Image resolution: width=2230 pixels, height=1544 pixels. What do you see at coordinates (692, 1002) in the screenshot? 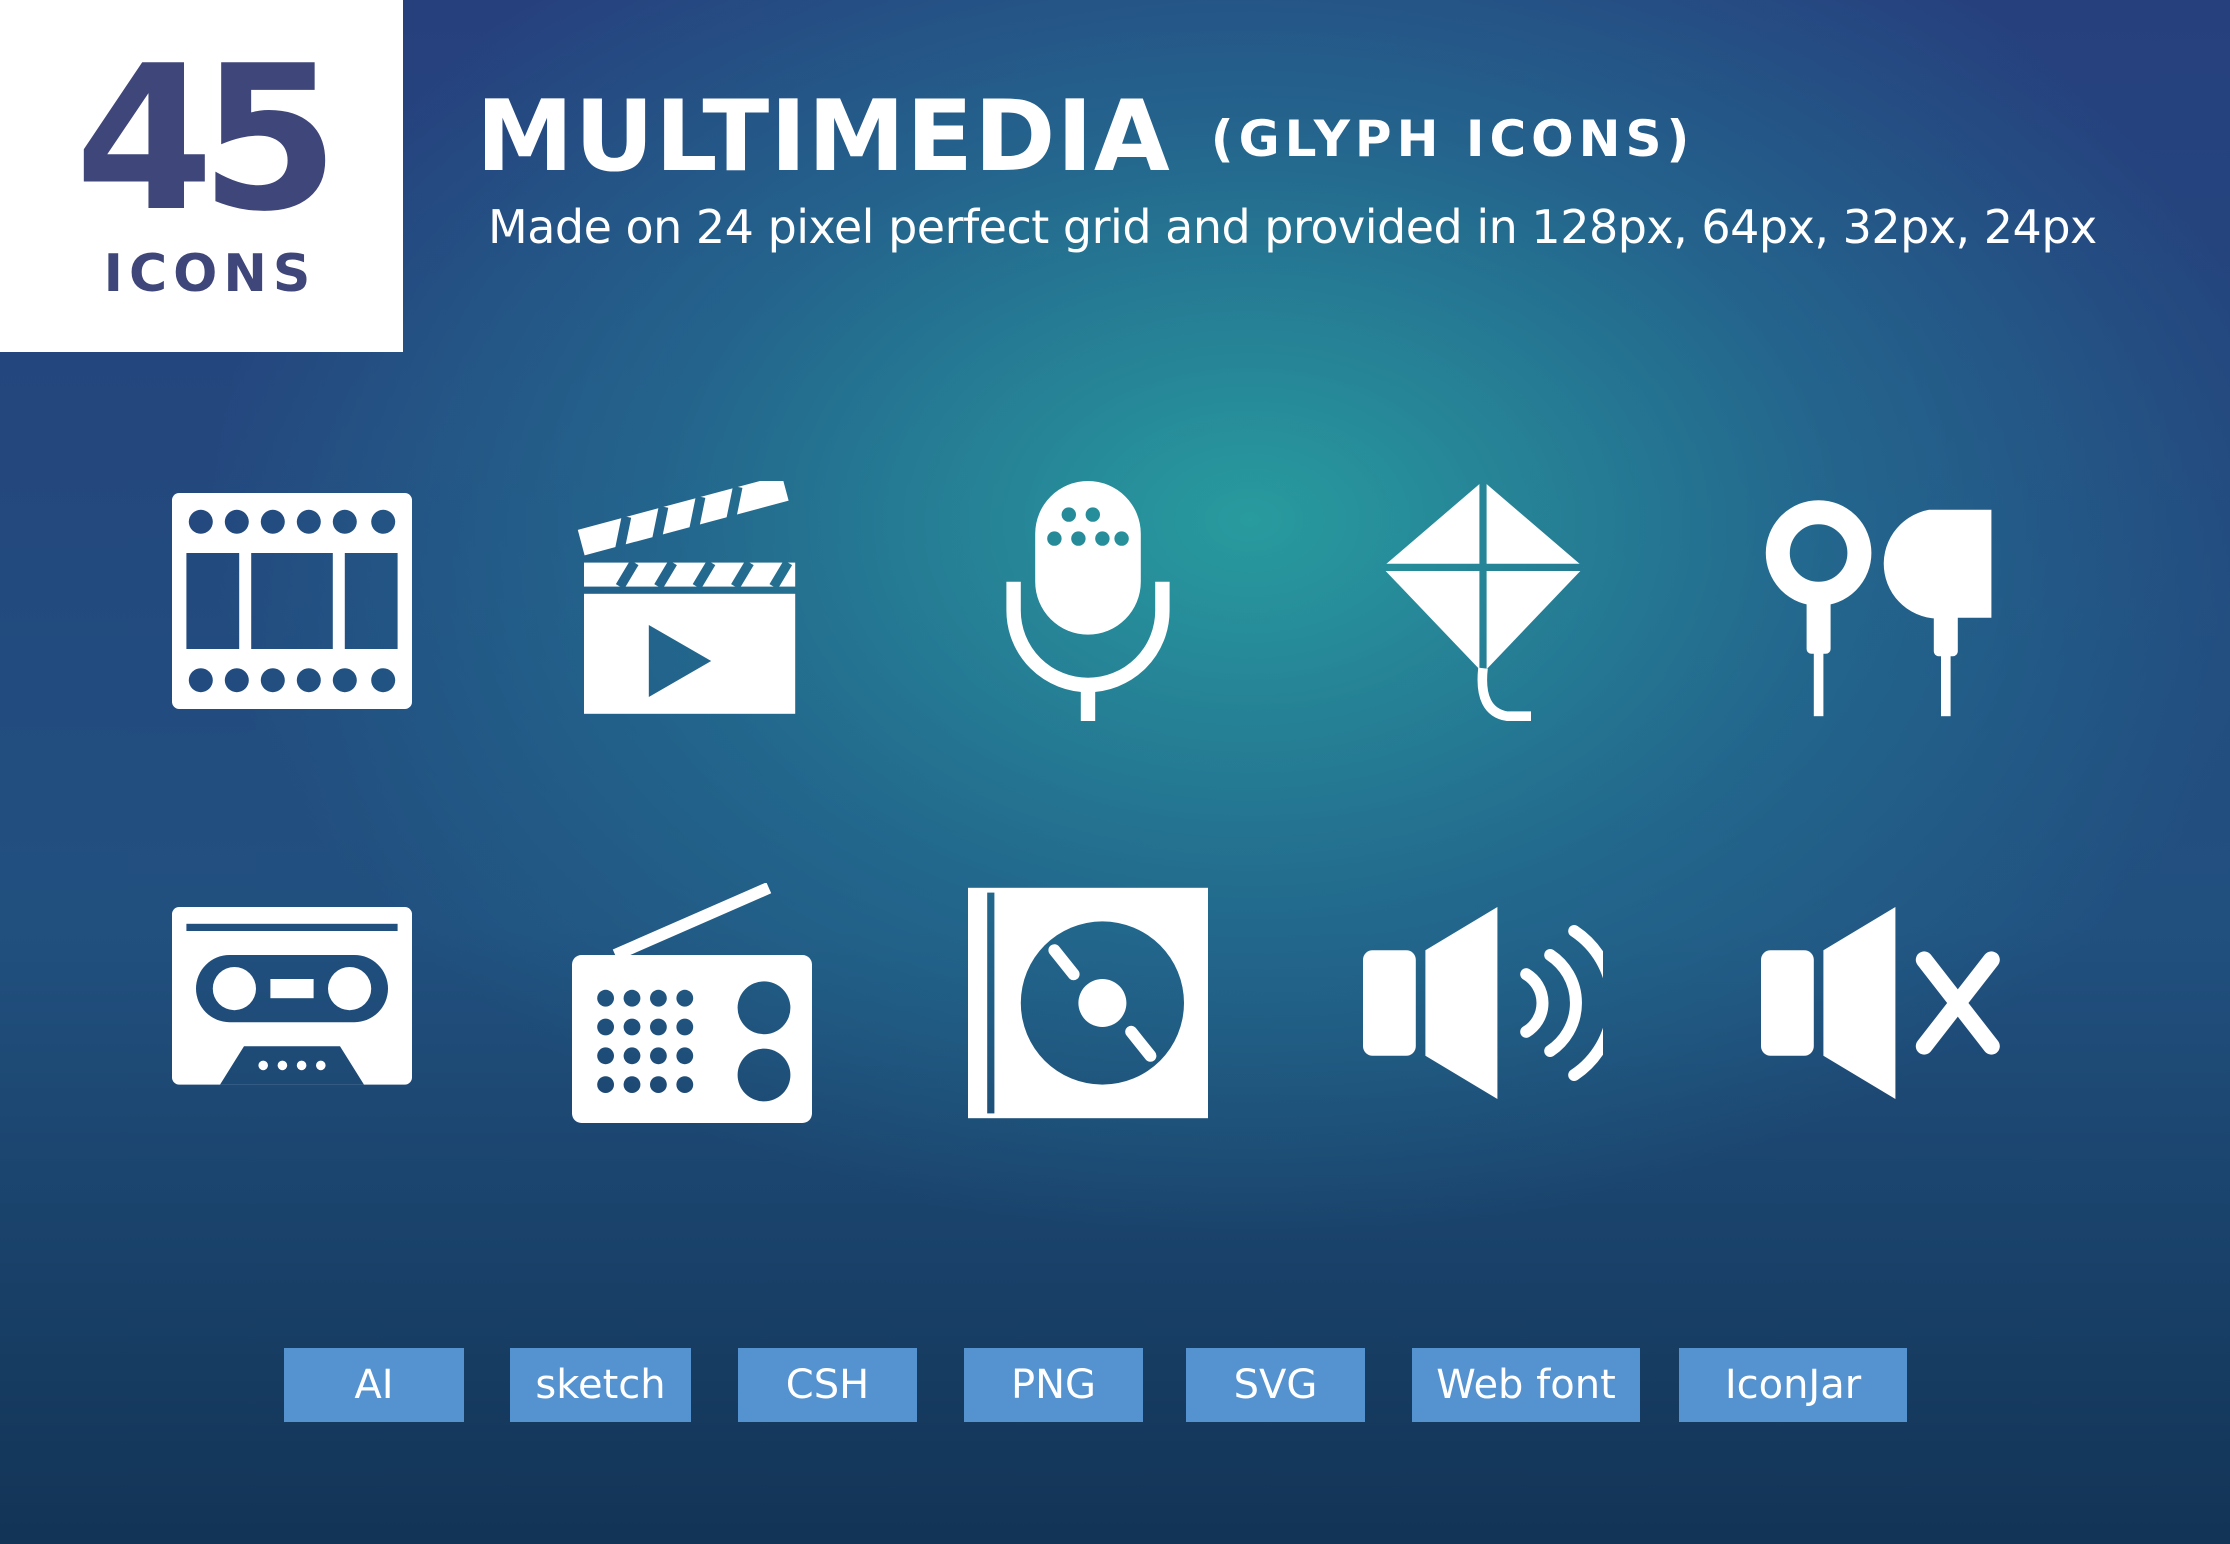
I see `radio-icon` at bounding box center [692, 1002].